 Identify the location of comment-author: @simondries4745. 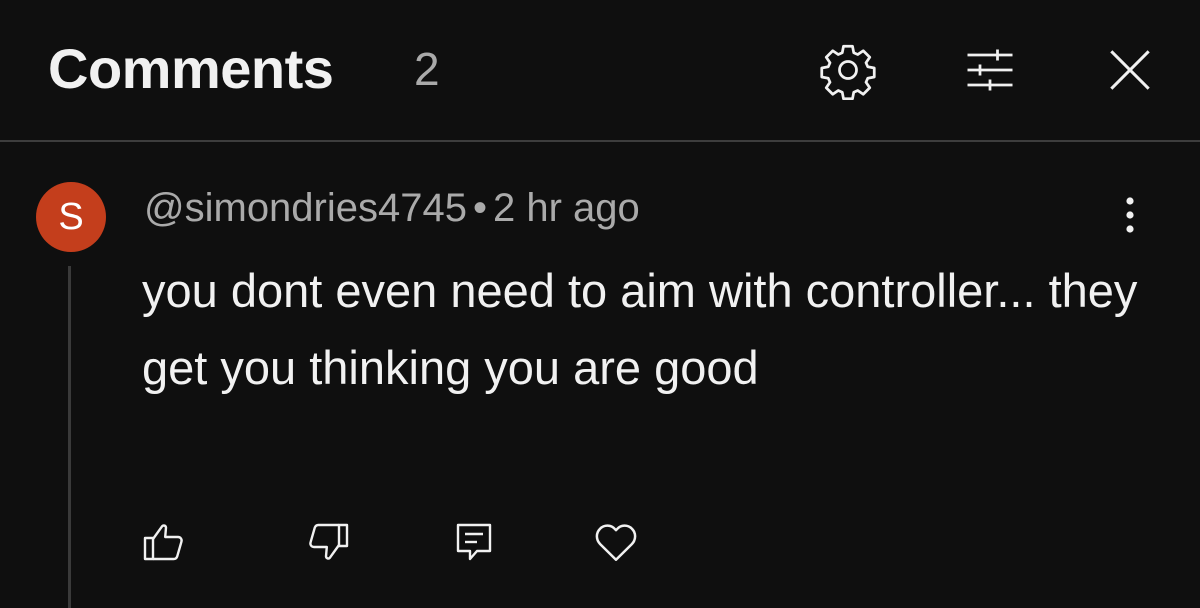
(305, 208).